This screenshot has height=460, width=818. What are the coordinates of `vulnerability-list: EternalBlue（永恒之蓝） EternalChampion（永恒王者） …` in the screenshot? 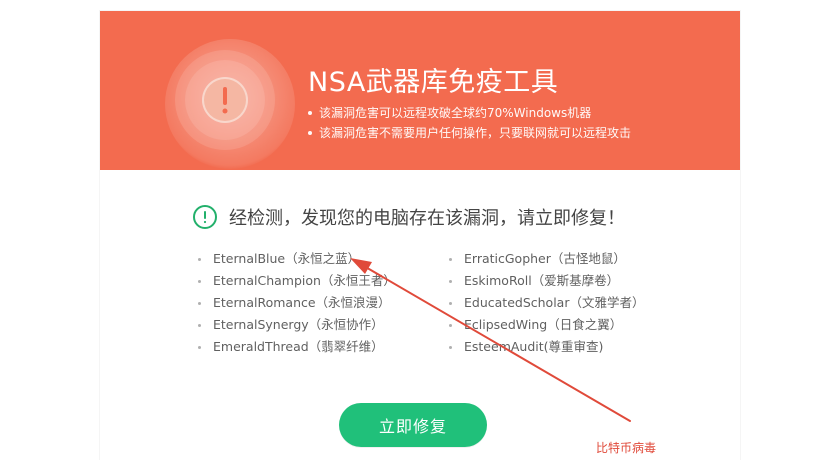 It's located at (420, 308).